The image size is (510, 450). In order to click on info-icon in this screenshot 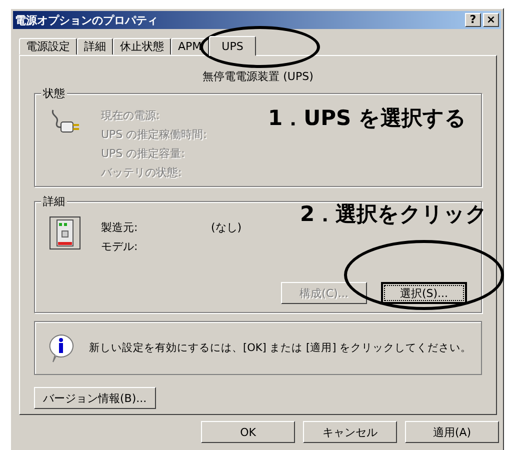, I will do `click(61, 348)`.